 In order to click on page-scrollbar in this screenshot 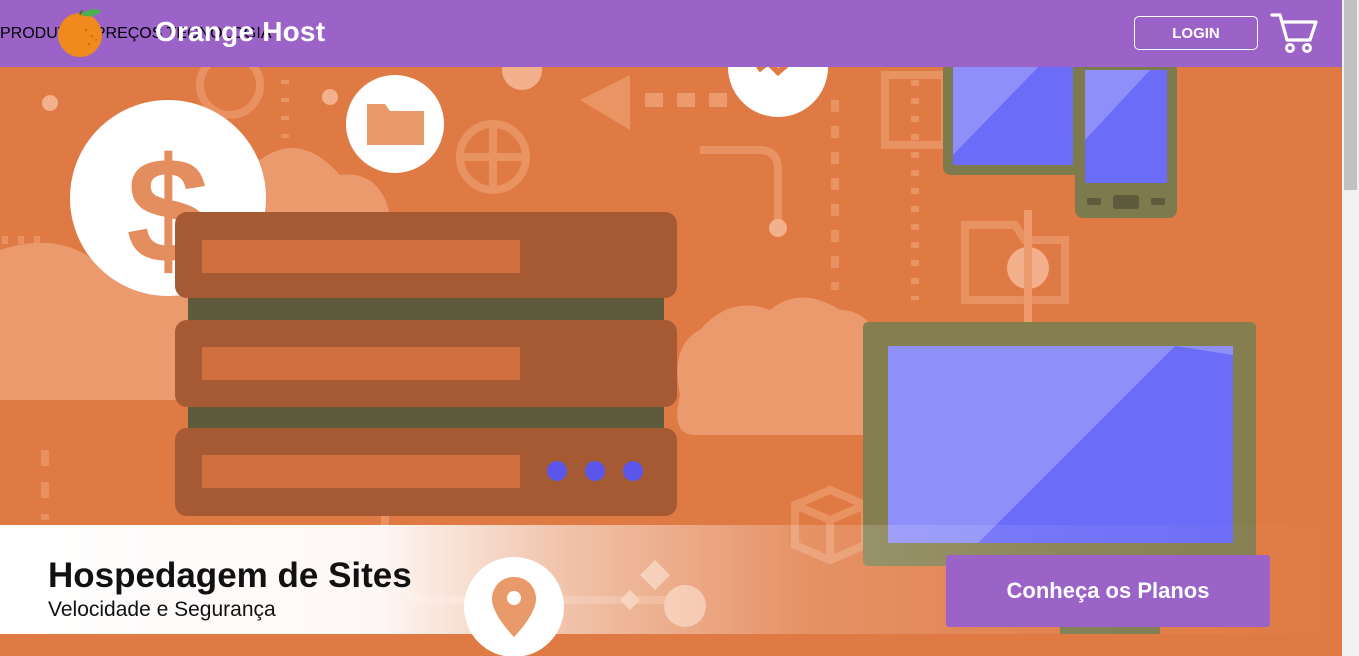, I will do `click(1350, 328)`.